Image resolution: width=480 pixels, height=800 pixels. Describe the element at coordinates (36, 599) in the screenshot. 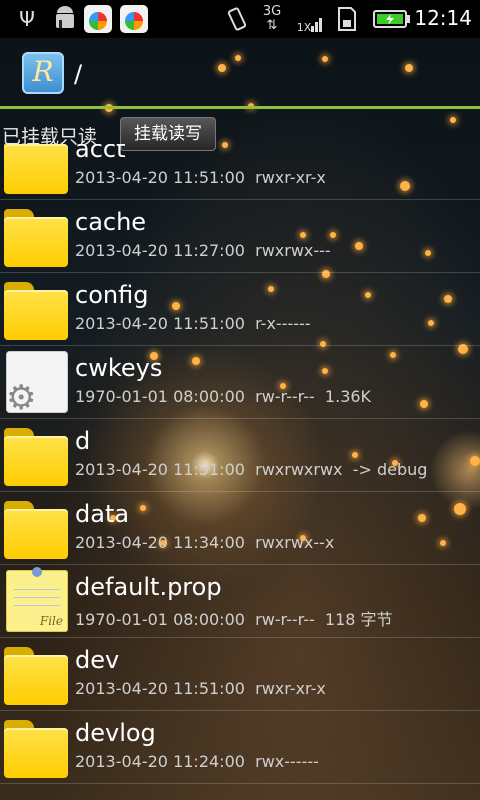

I see `text-file-icon: File` at that location.